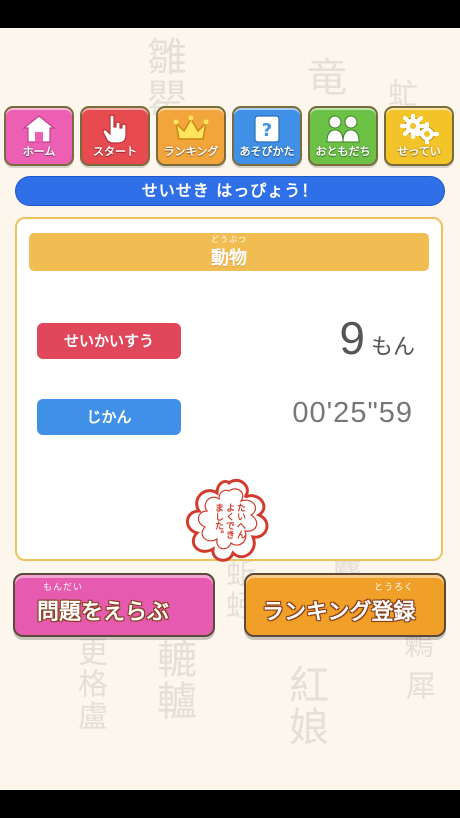 Image resolution: width=460 pixels, height=818 pixels. What do you see at coordinates (63, 588) in the screenshot?
I see `choose-problem-ruby: もんだい` at bounding box center [63, 588].